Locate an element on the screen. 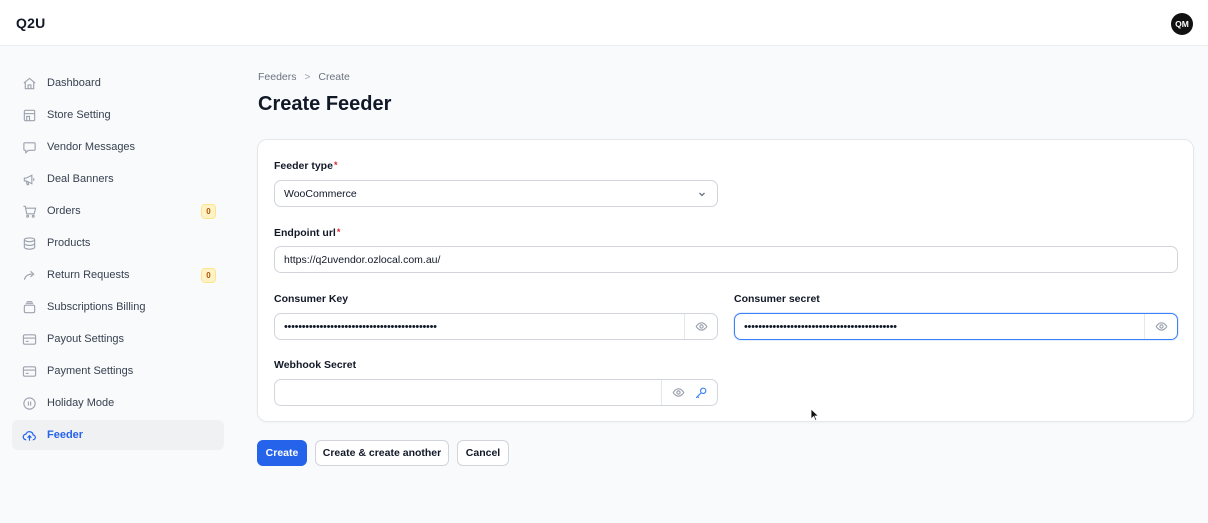 The image size is (1208, 523). sidebar-item-label: Deal Banners is located at coordinates (80, 179).